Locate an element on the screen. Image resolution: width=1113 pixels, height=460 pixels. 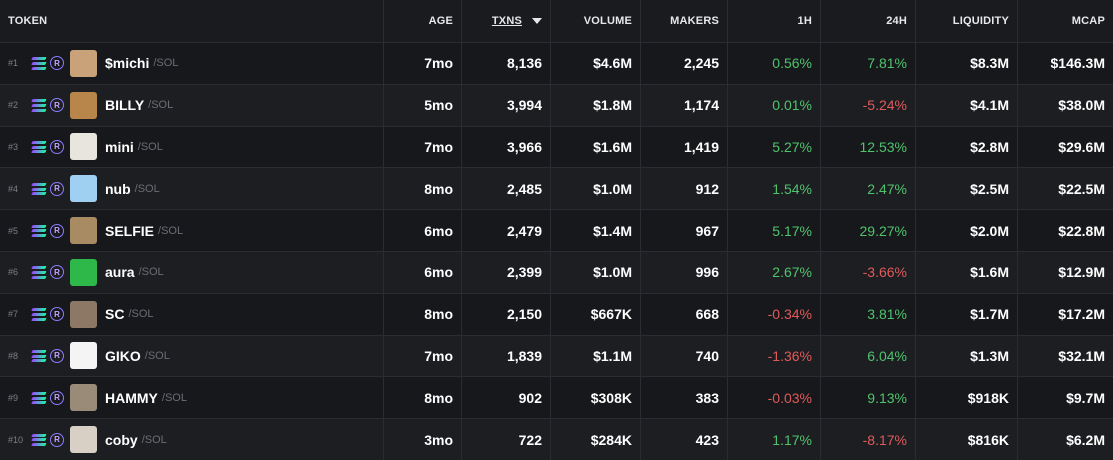
makers-cell: 740 is located at coordinates (683, 355).